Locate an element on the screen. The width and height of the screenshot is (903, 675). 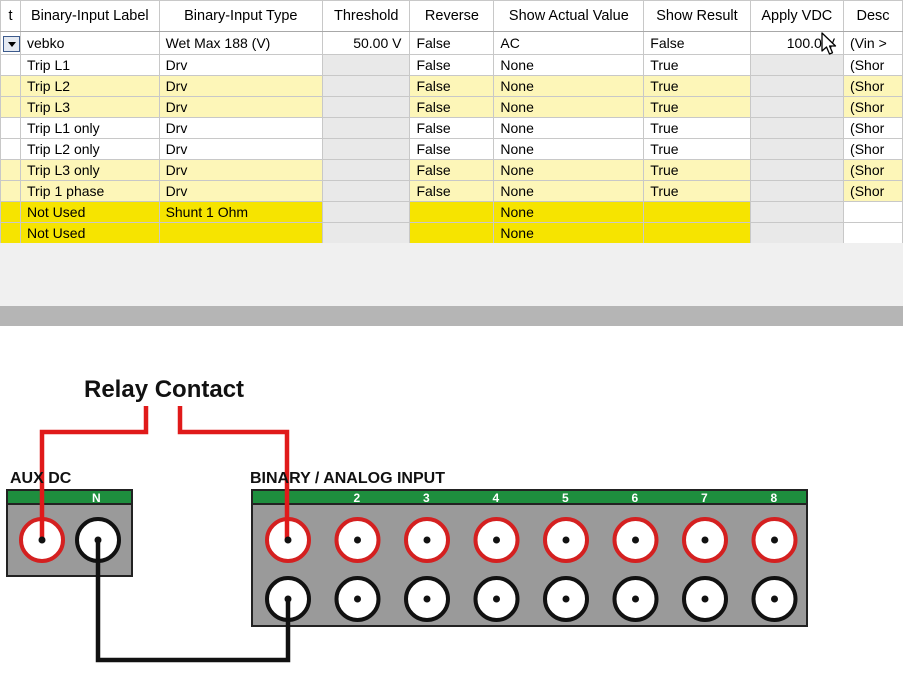
panel-splitter is located at coordinates (451, 316).